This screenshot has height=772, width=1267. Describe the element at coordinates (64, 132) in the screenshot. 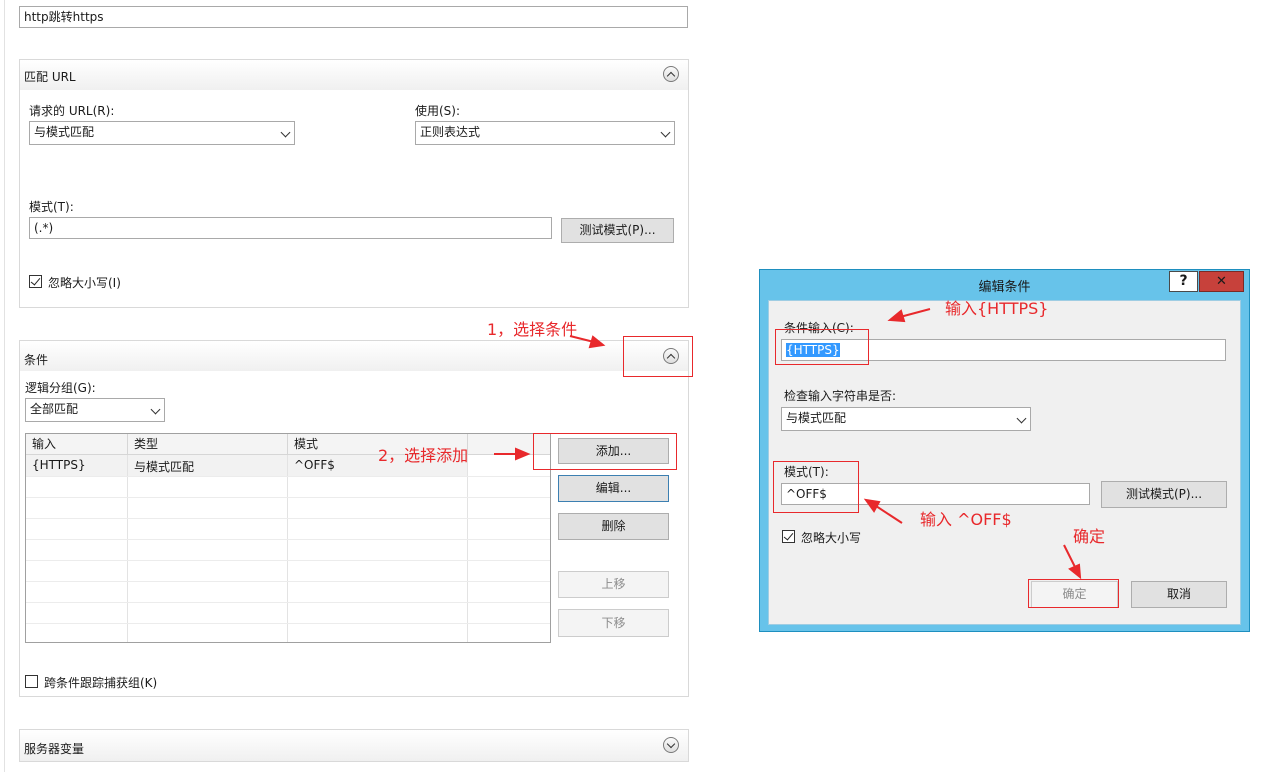

I see `requested-url-value: 与模式匹配` at that location.